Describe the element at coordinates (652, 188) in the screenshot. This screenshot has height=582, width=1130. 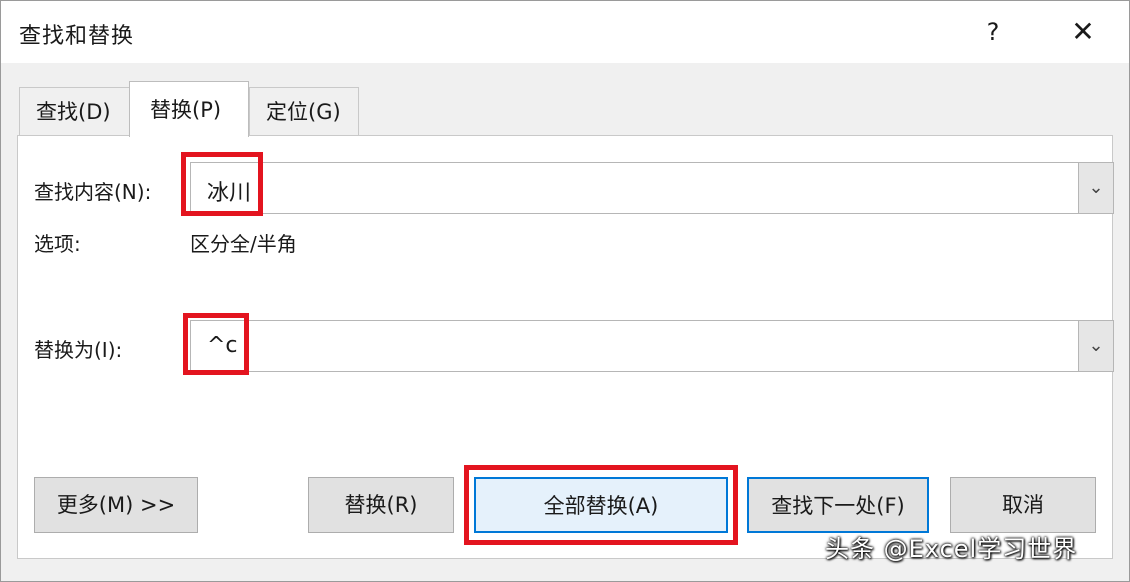
I see `find-what-combobox: 冰川 ⌄` at that location.